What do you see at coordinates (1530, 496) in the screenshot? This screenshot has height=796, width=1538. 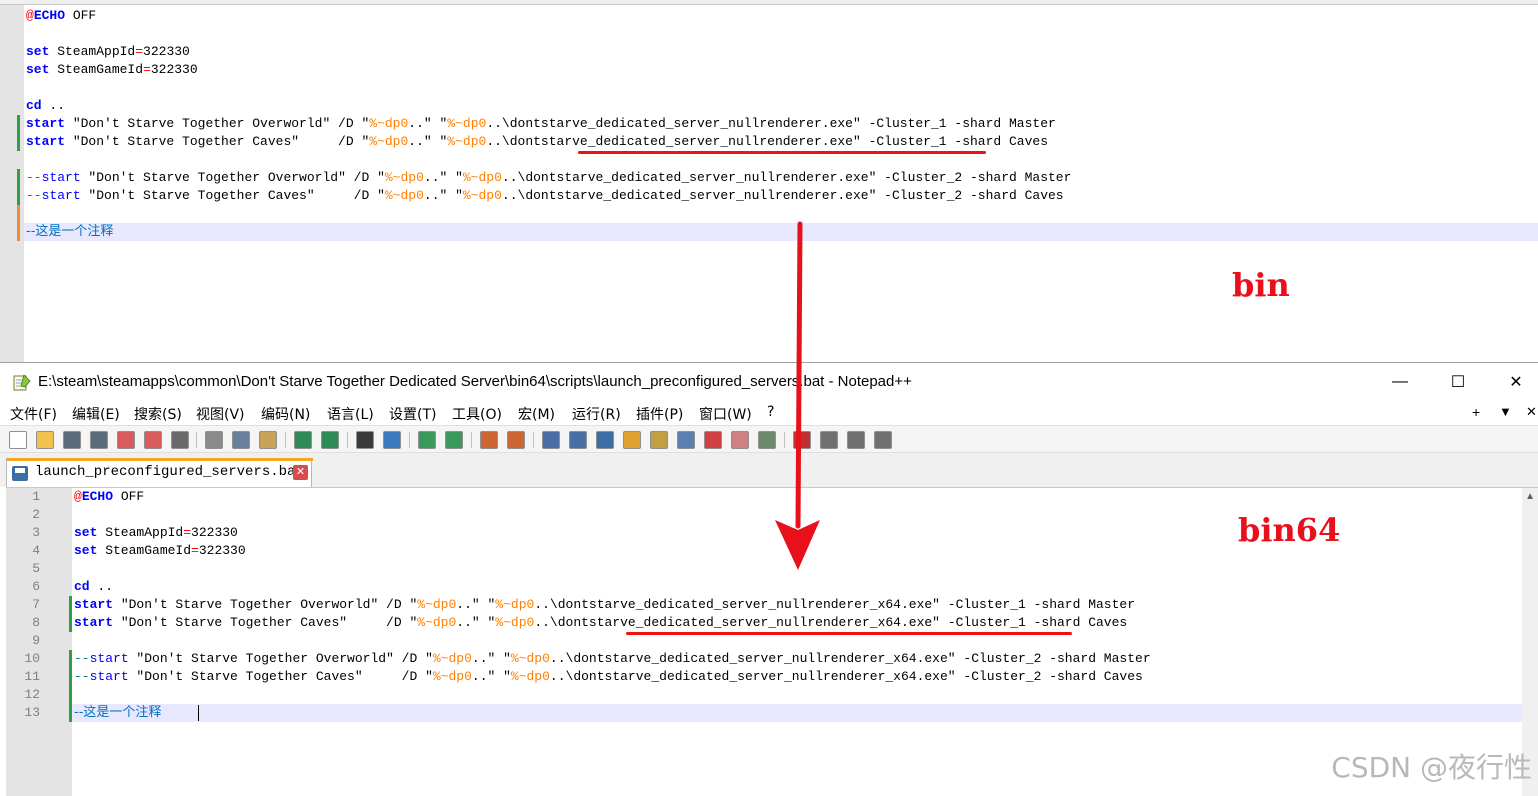 I see `scroll-up-arrow-icon: ▲` at bounding box center [1530, 496].